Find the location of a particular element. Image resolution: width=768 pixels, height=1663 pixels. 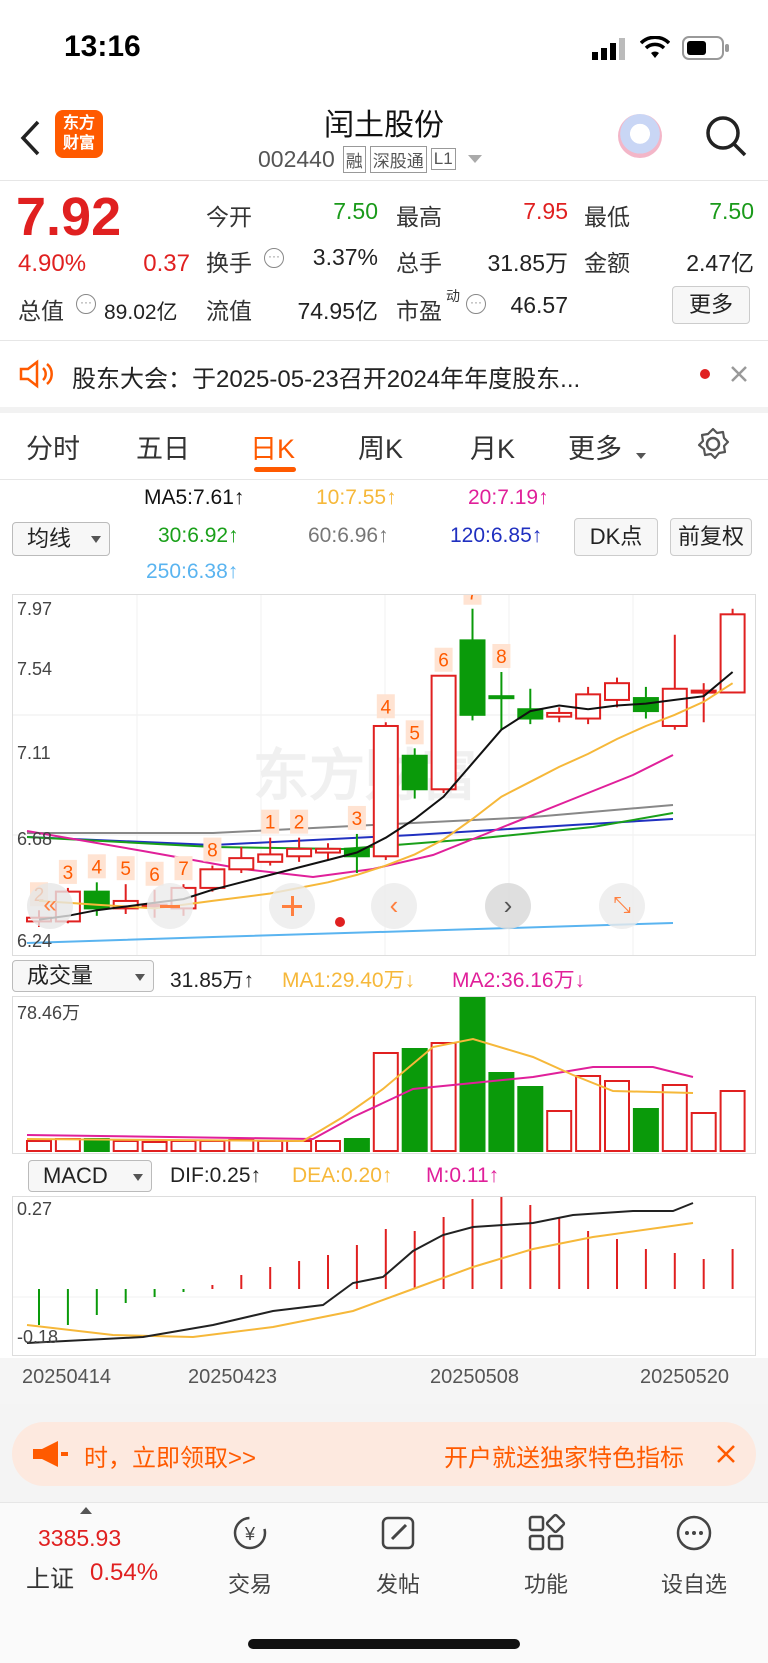

open-label: 今开 is located at coordinates (229, 217).